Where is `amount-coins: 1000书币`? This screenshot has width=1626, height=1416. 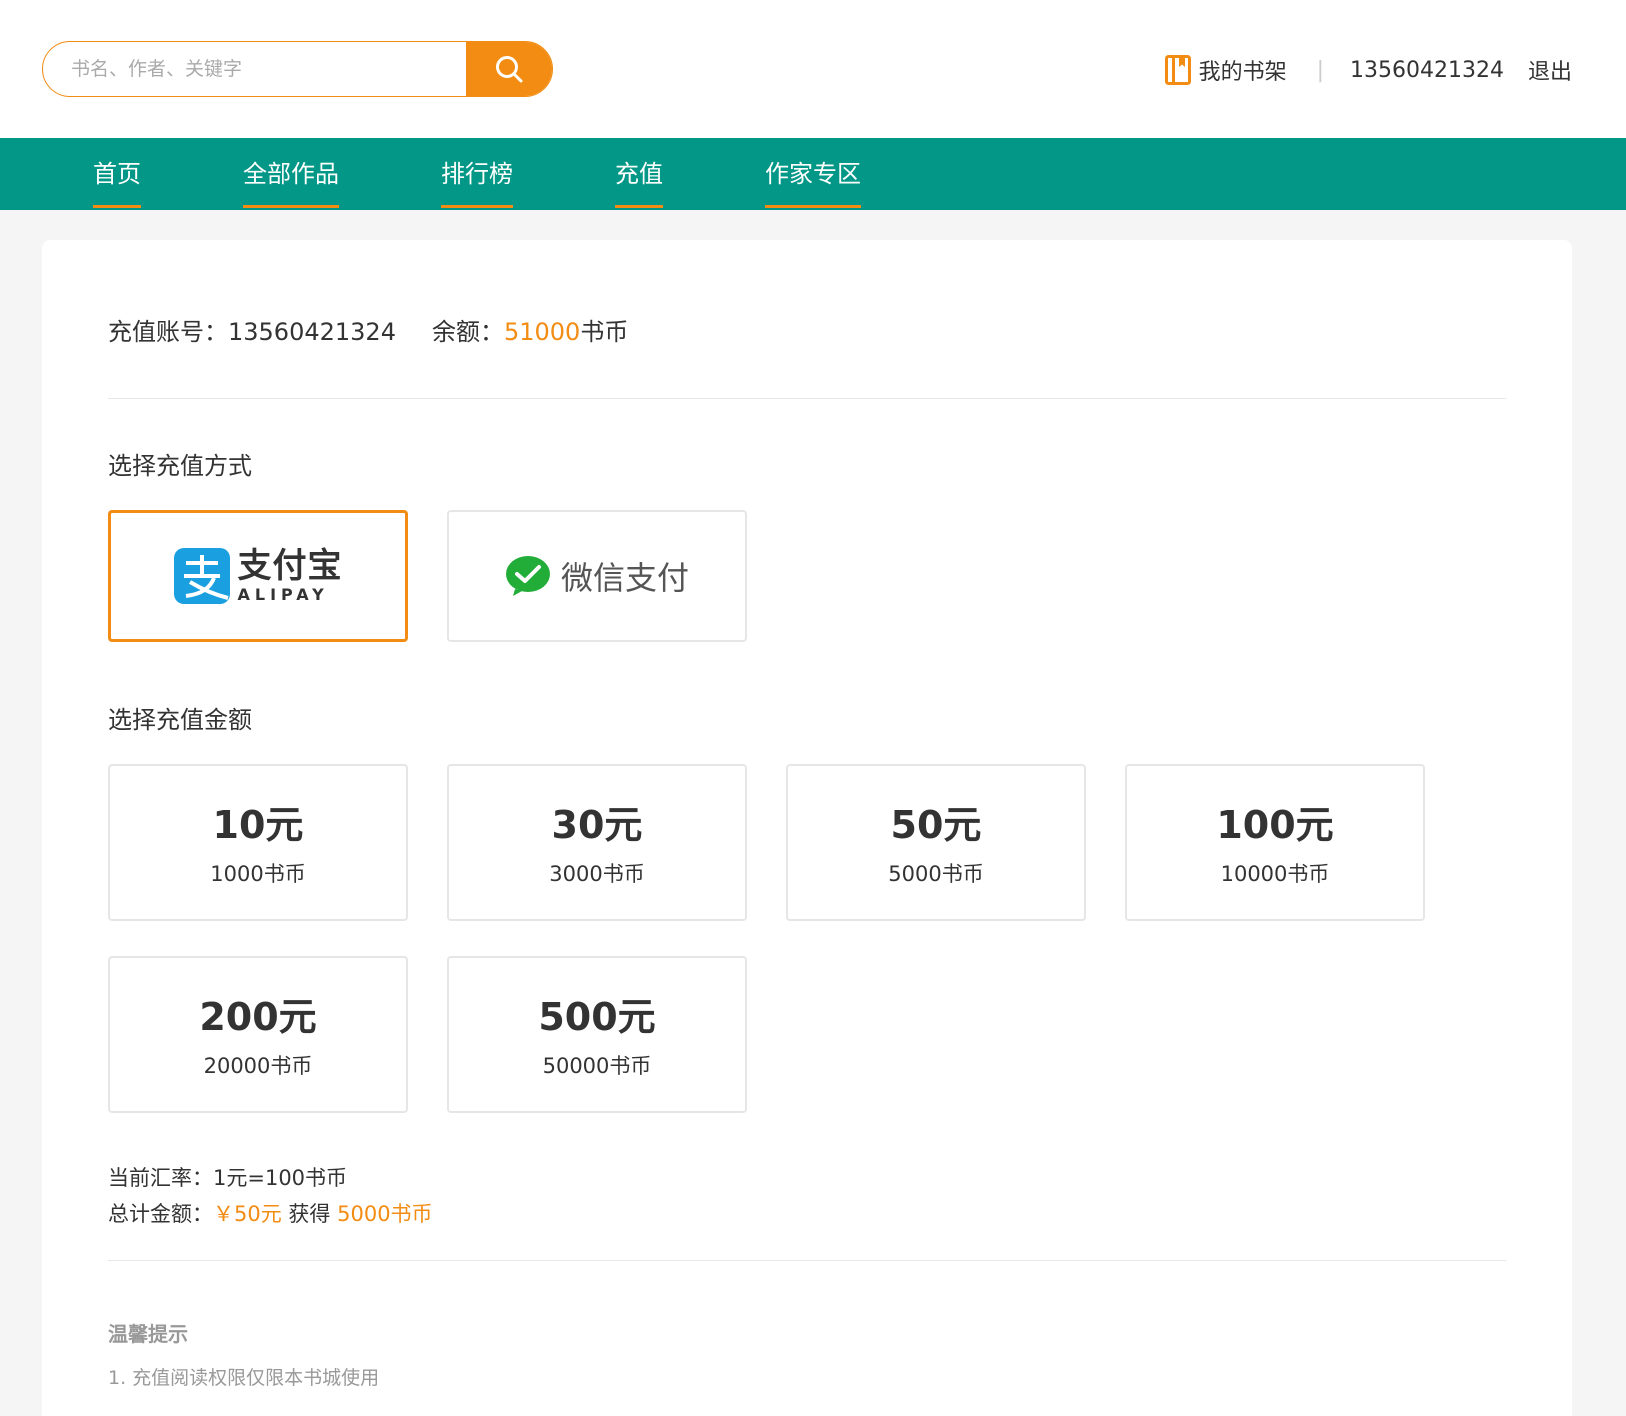
amount-coins: 1000书币 is located at coordinates (258, 874).